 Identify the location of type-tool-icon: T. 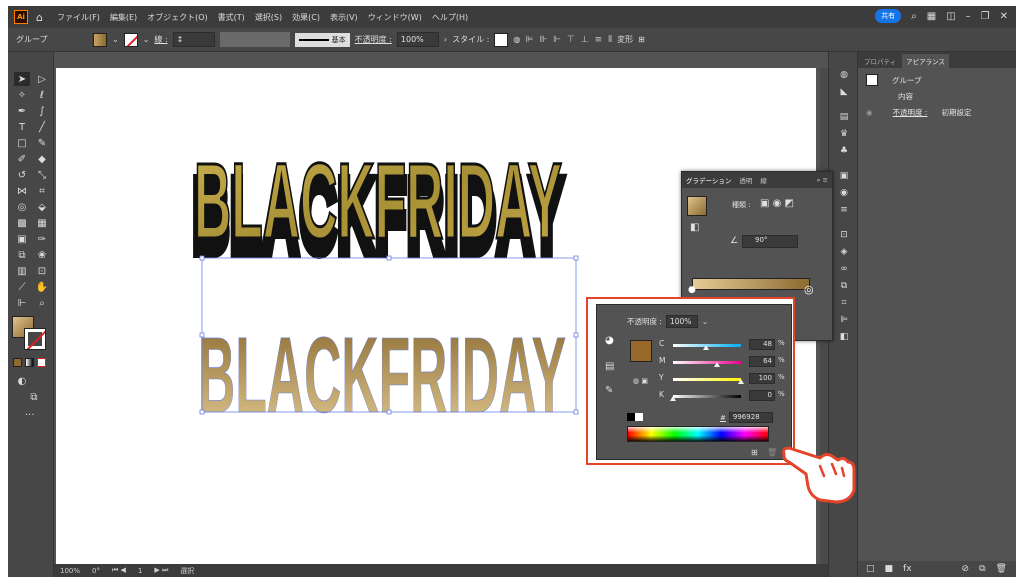
(22, 127).